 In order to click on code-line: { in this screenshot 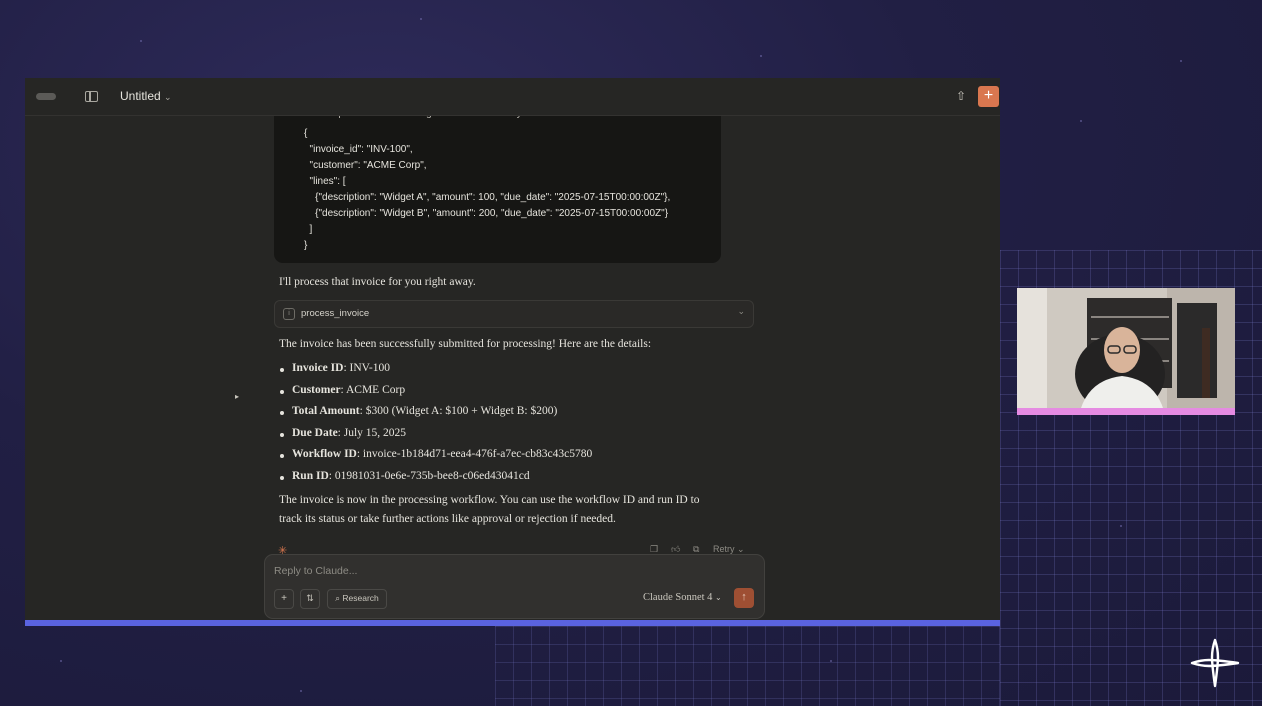, I will do `click(306, 133)`.